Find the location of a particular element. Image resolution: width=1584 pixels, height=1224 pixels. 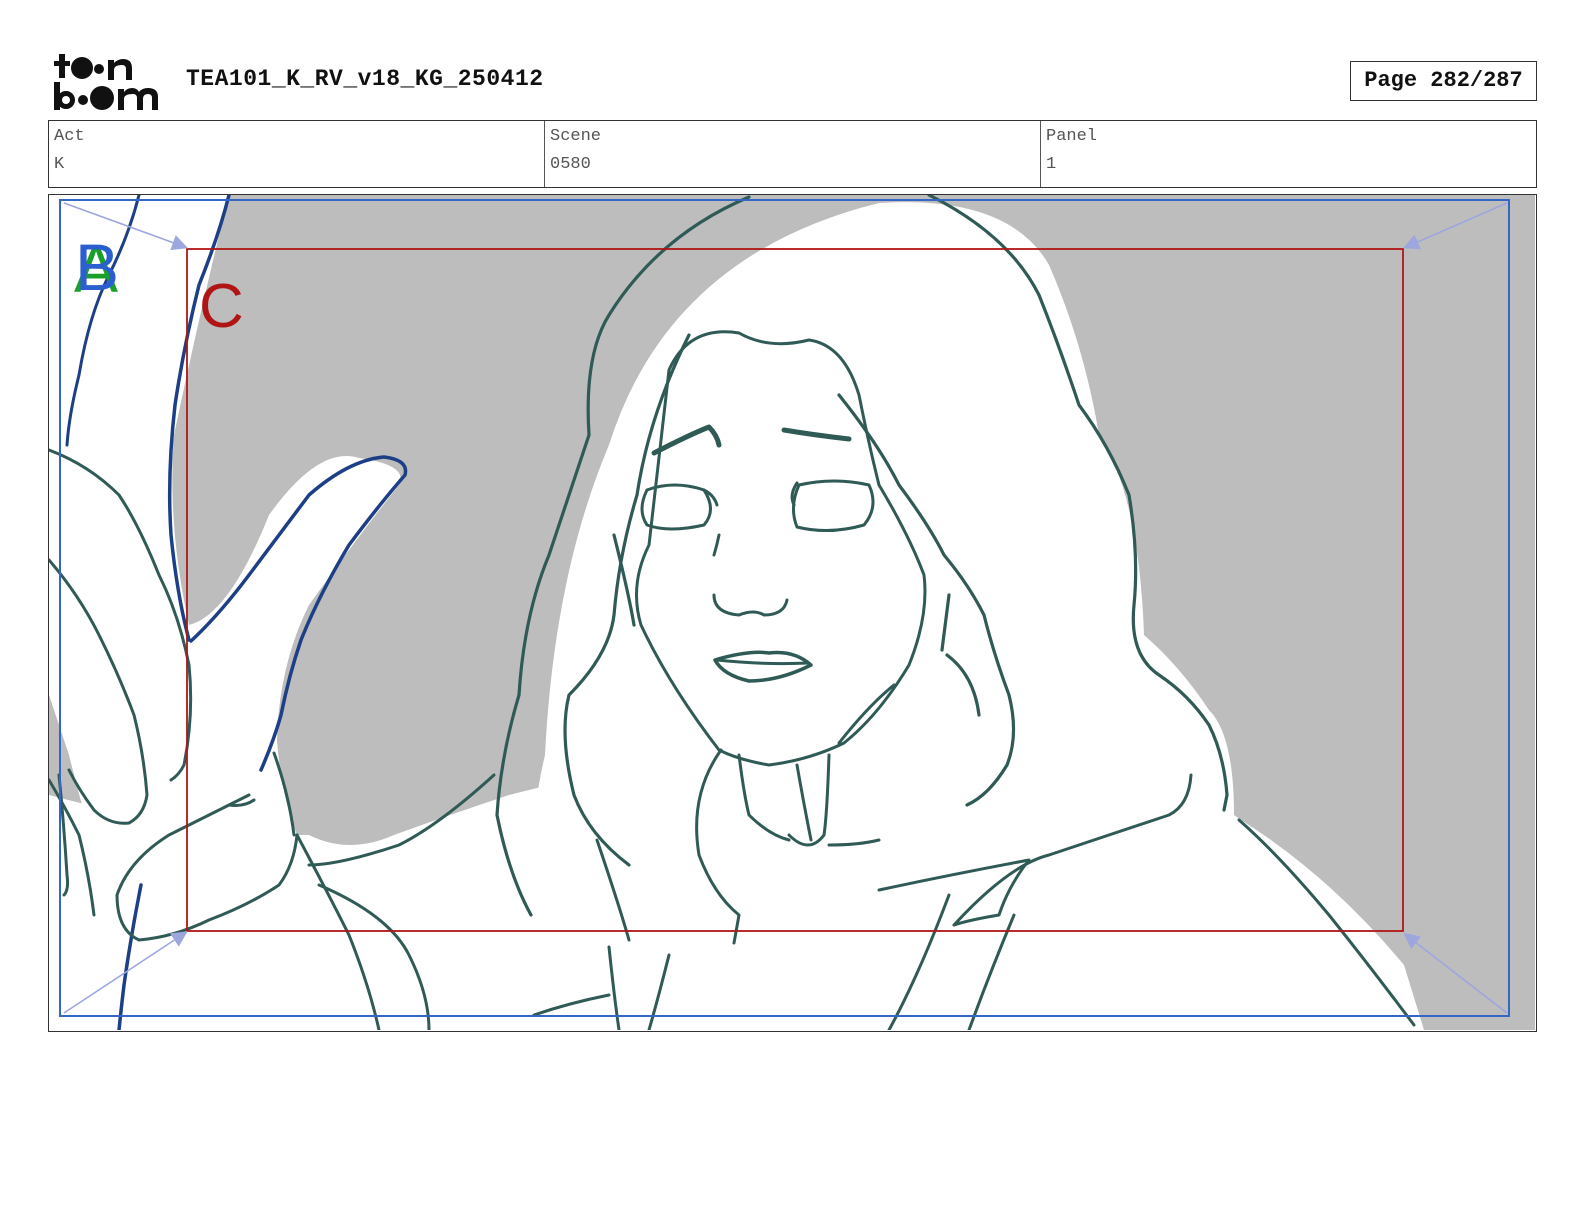

frame-mark-b: B is located at coordinates (97, 267).